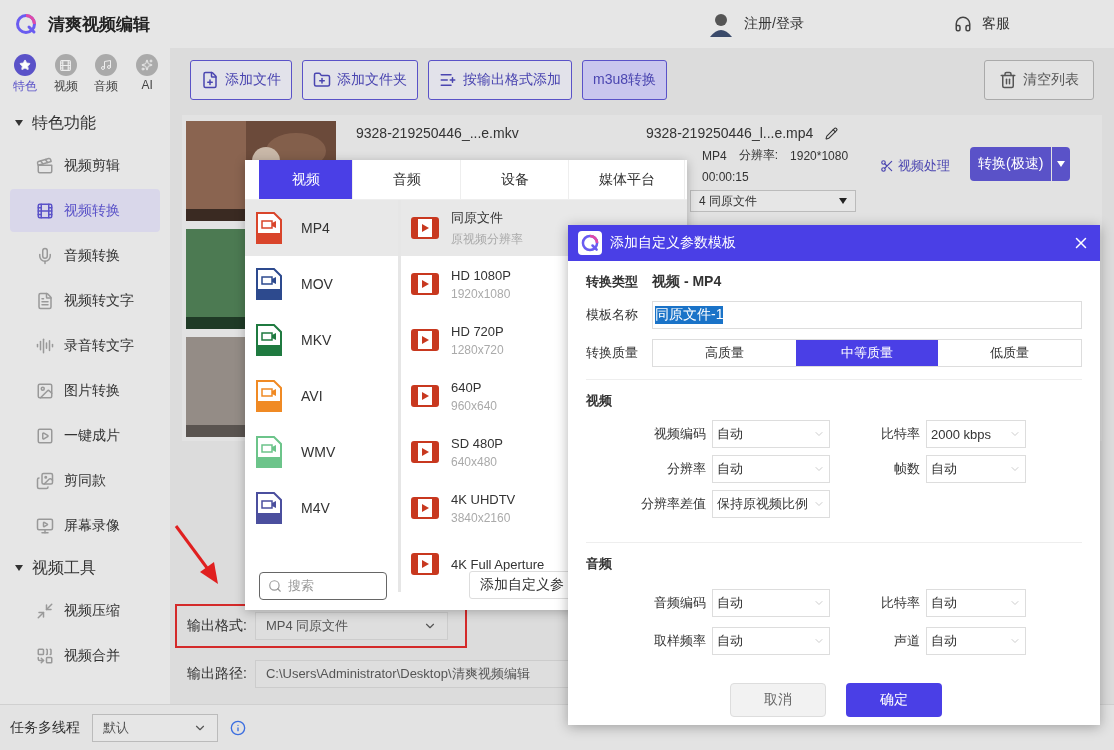  I want to click on sidebar-item: 屏幕录像, so click(85, 525).